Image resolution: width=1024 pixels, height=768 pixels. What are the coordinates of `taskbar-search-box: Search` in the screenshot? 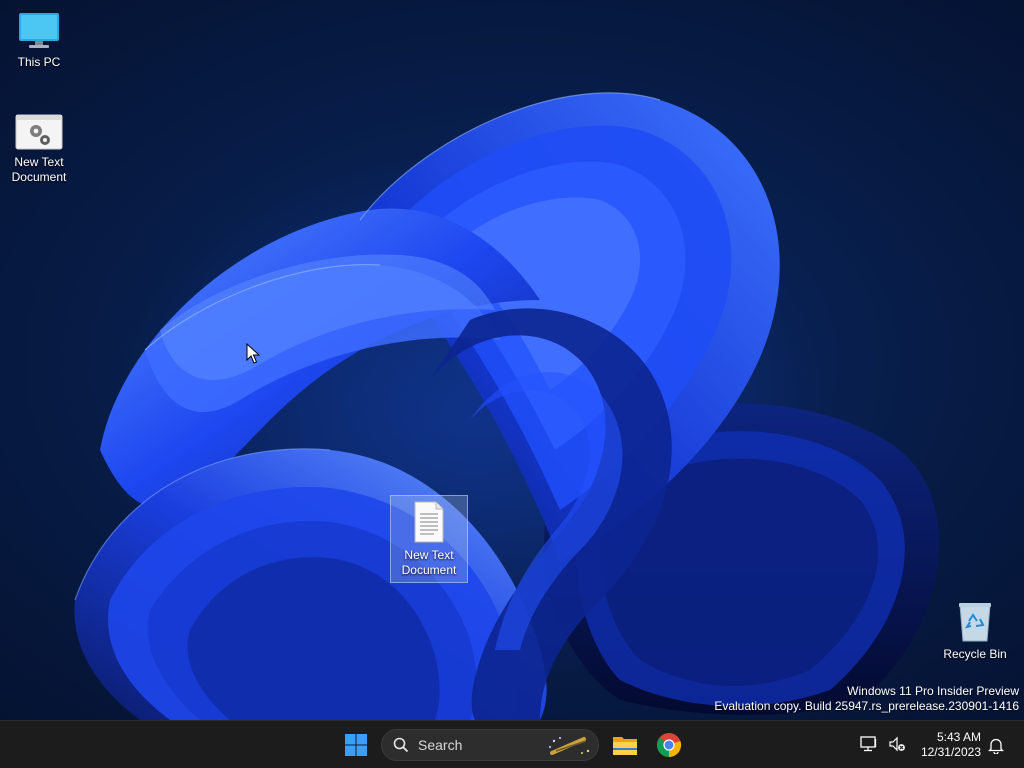 It's located at (490, 745).